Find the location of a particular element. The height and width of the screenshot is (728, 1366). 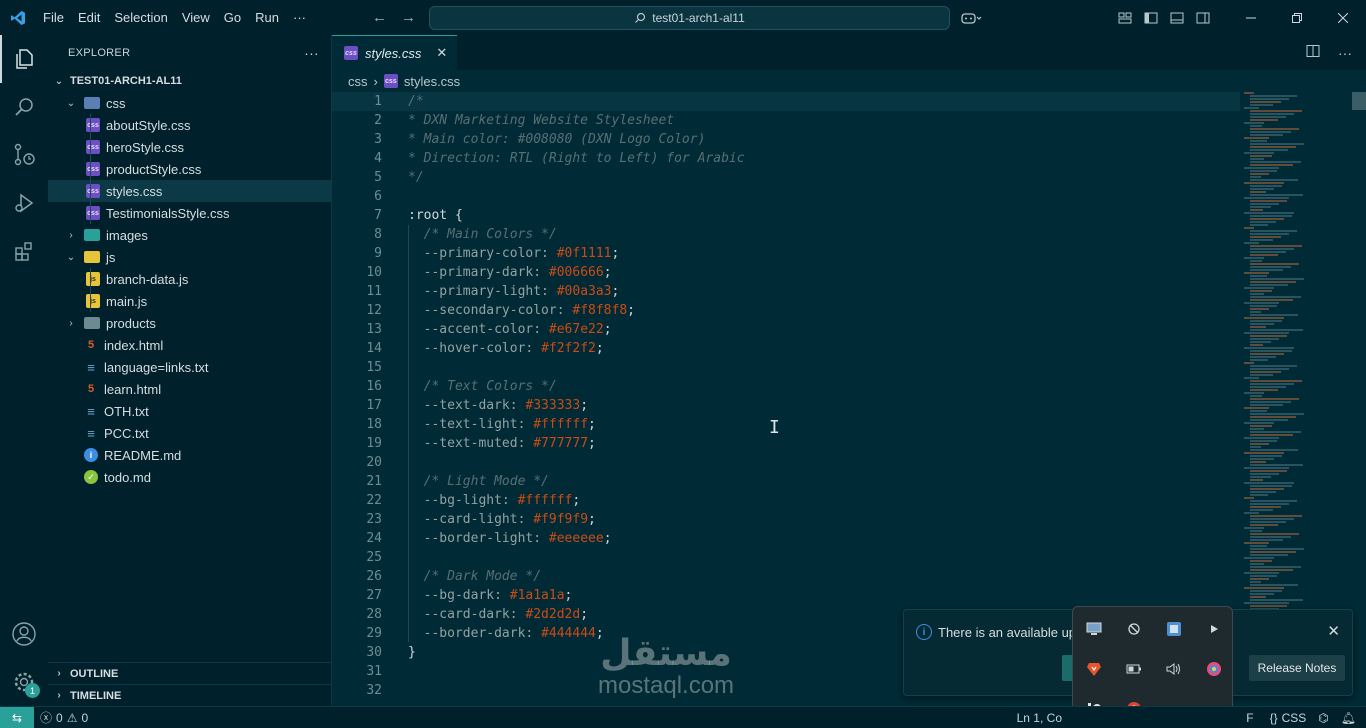

brave-browser-icon is located at coordinates (1094, 669).